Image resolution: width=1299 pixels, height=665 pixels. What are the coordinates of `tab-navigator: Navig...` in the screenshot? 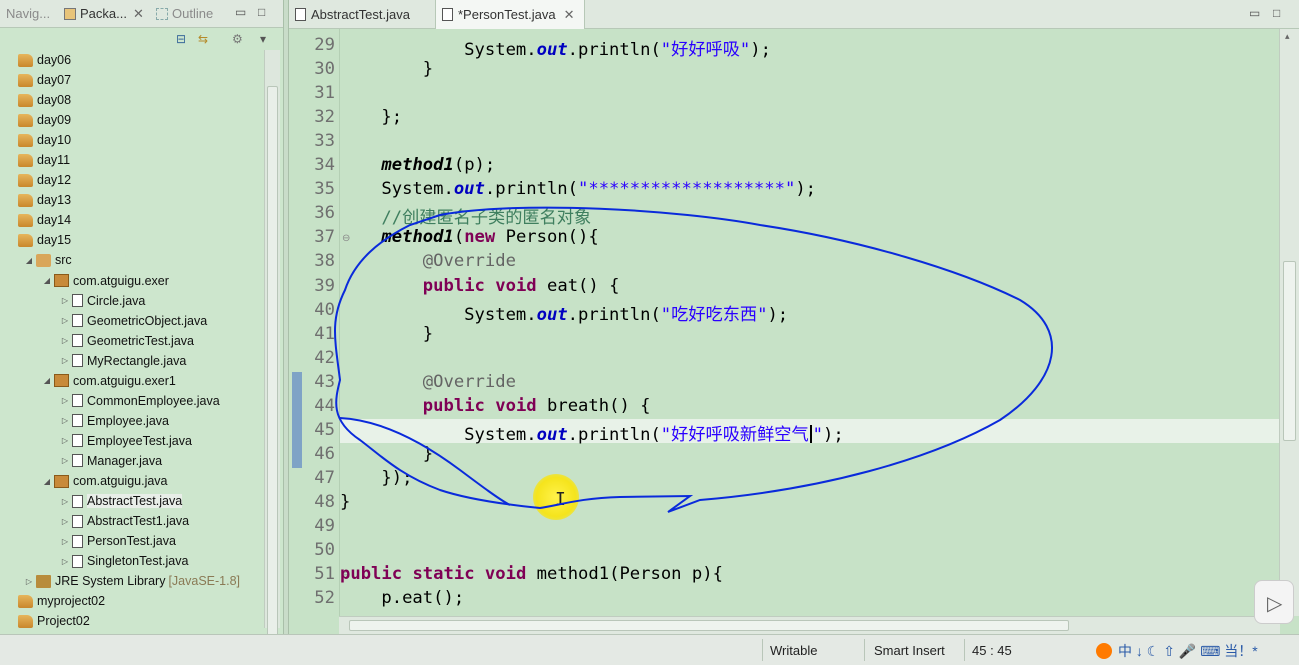 It's located at (28, 13).